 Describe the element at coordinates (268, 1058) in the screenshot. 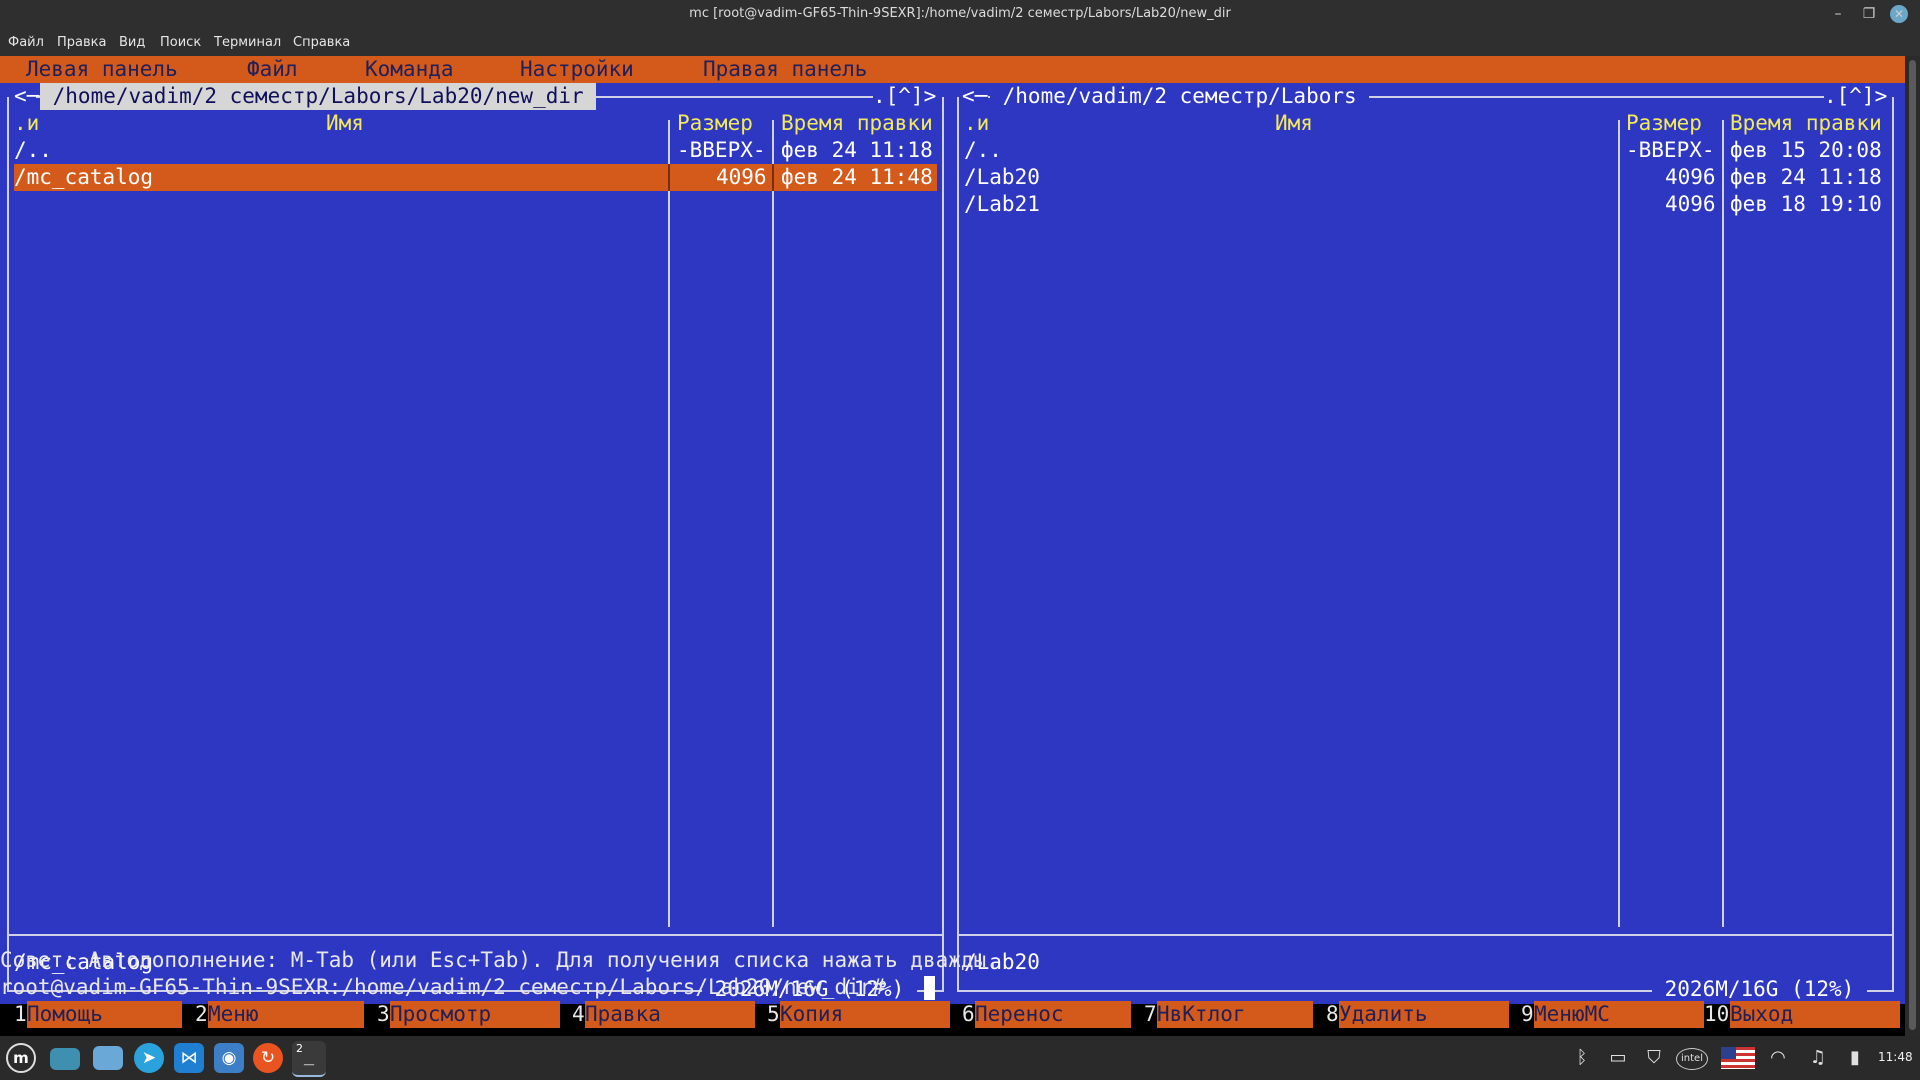

I see `ubuntu-icon: ↻` at that location.